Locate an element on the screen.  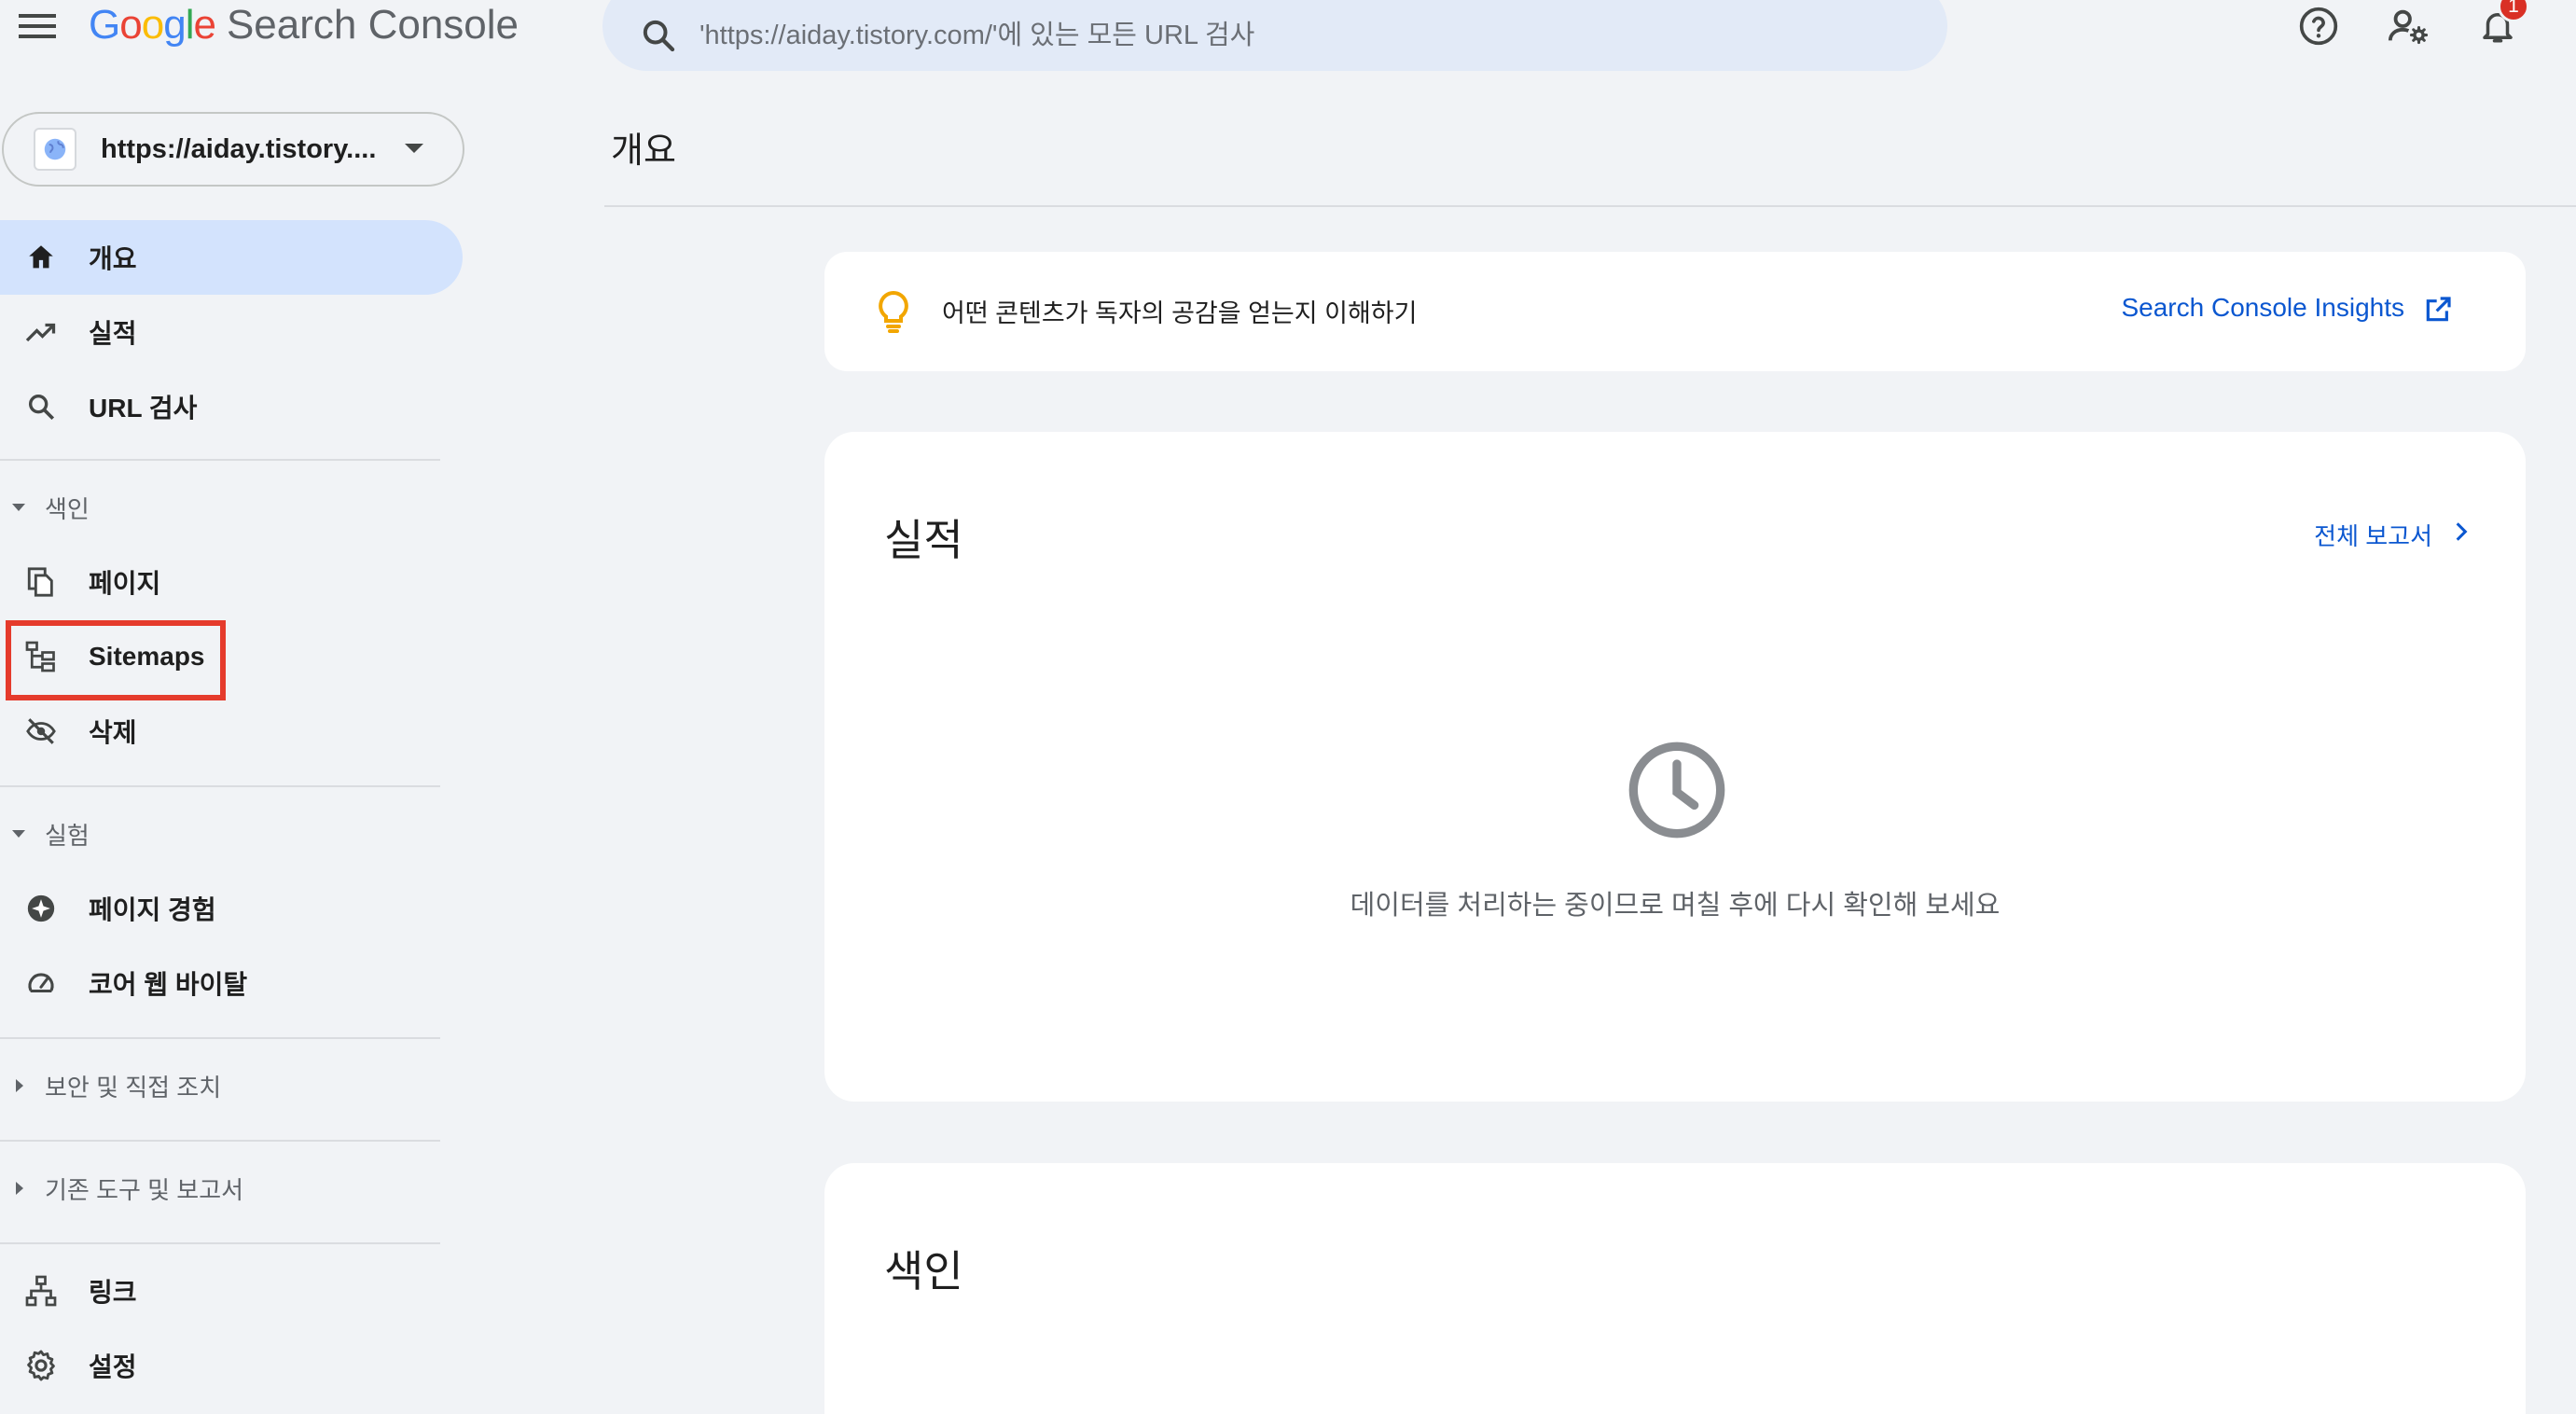
section-label: 실험 is located at coordinates (67, 835).